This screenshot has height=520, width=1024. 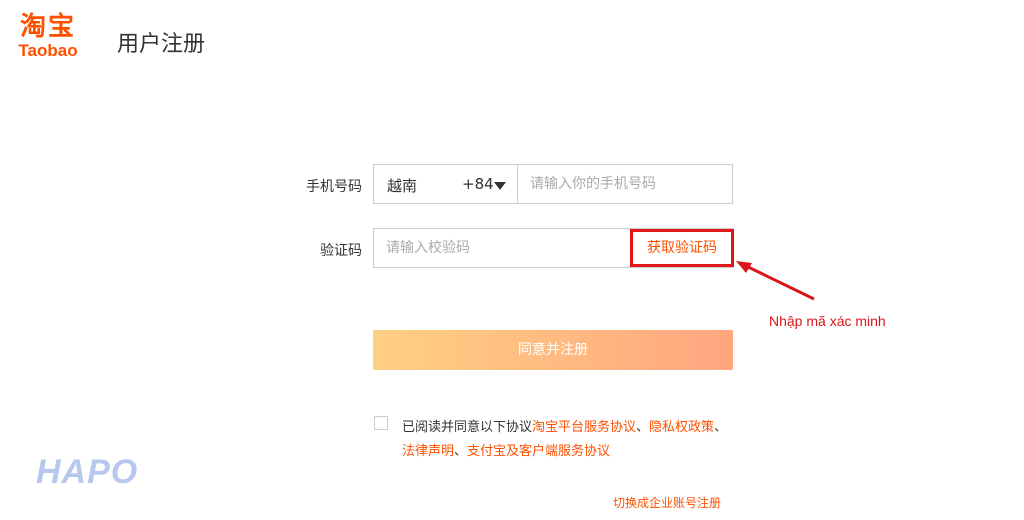 What do you see at coordinates (538, 451) in the screenshot?
I see `alipay-agreement-link: 支付宝及客户端服务协议` at bounding box center [538, 451].